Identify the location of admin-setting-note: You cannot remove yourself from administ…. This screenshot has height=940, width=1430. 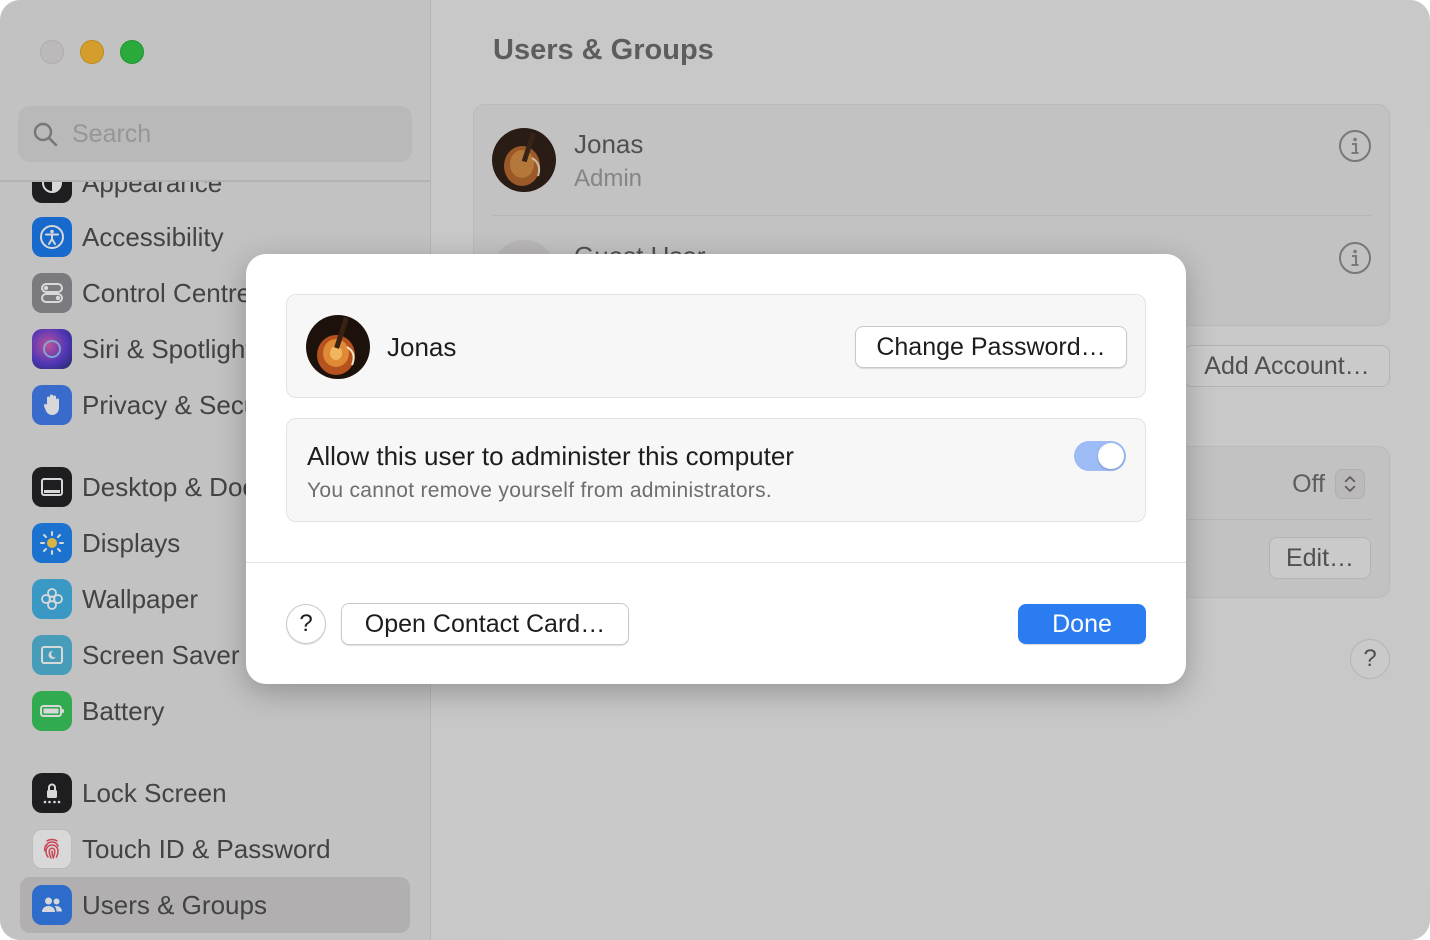
(540, 490).